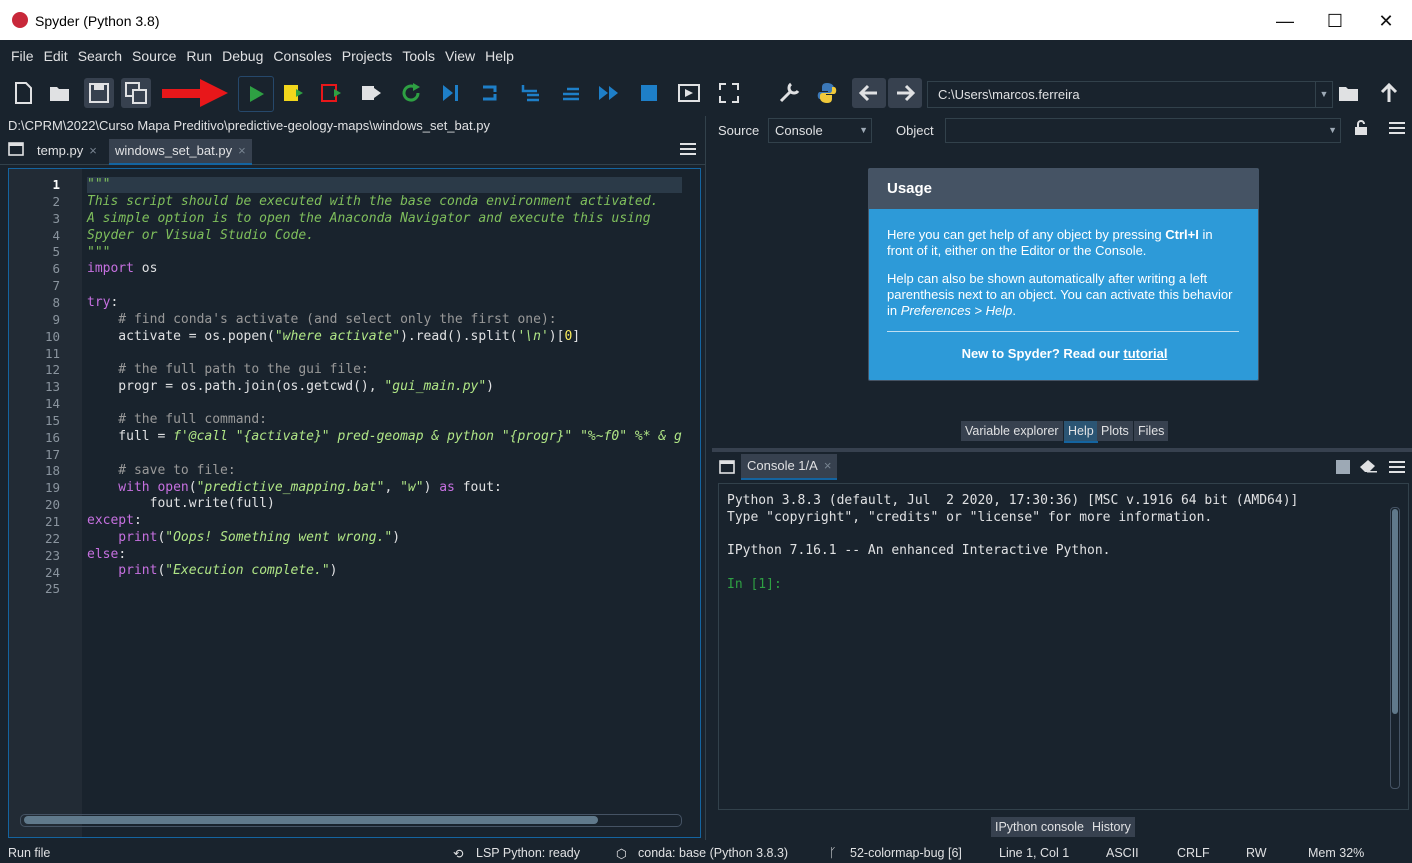 This screenshot has width=1412, height=863. Describe the element at coordinates (1143, 130) in the screenshot. I see `object-combobox: ▼` at that location.